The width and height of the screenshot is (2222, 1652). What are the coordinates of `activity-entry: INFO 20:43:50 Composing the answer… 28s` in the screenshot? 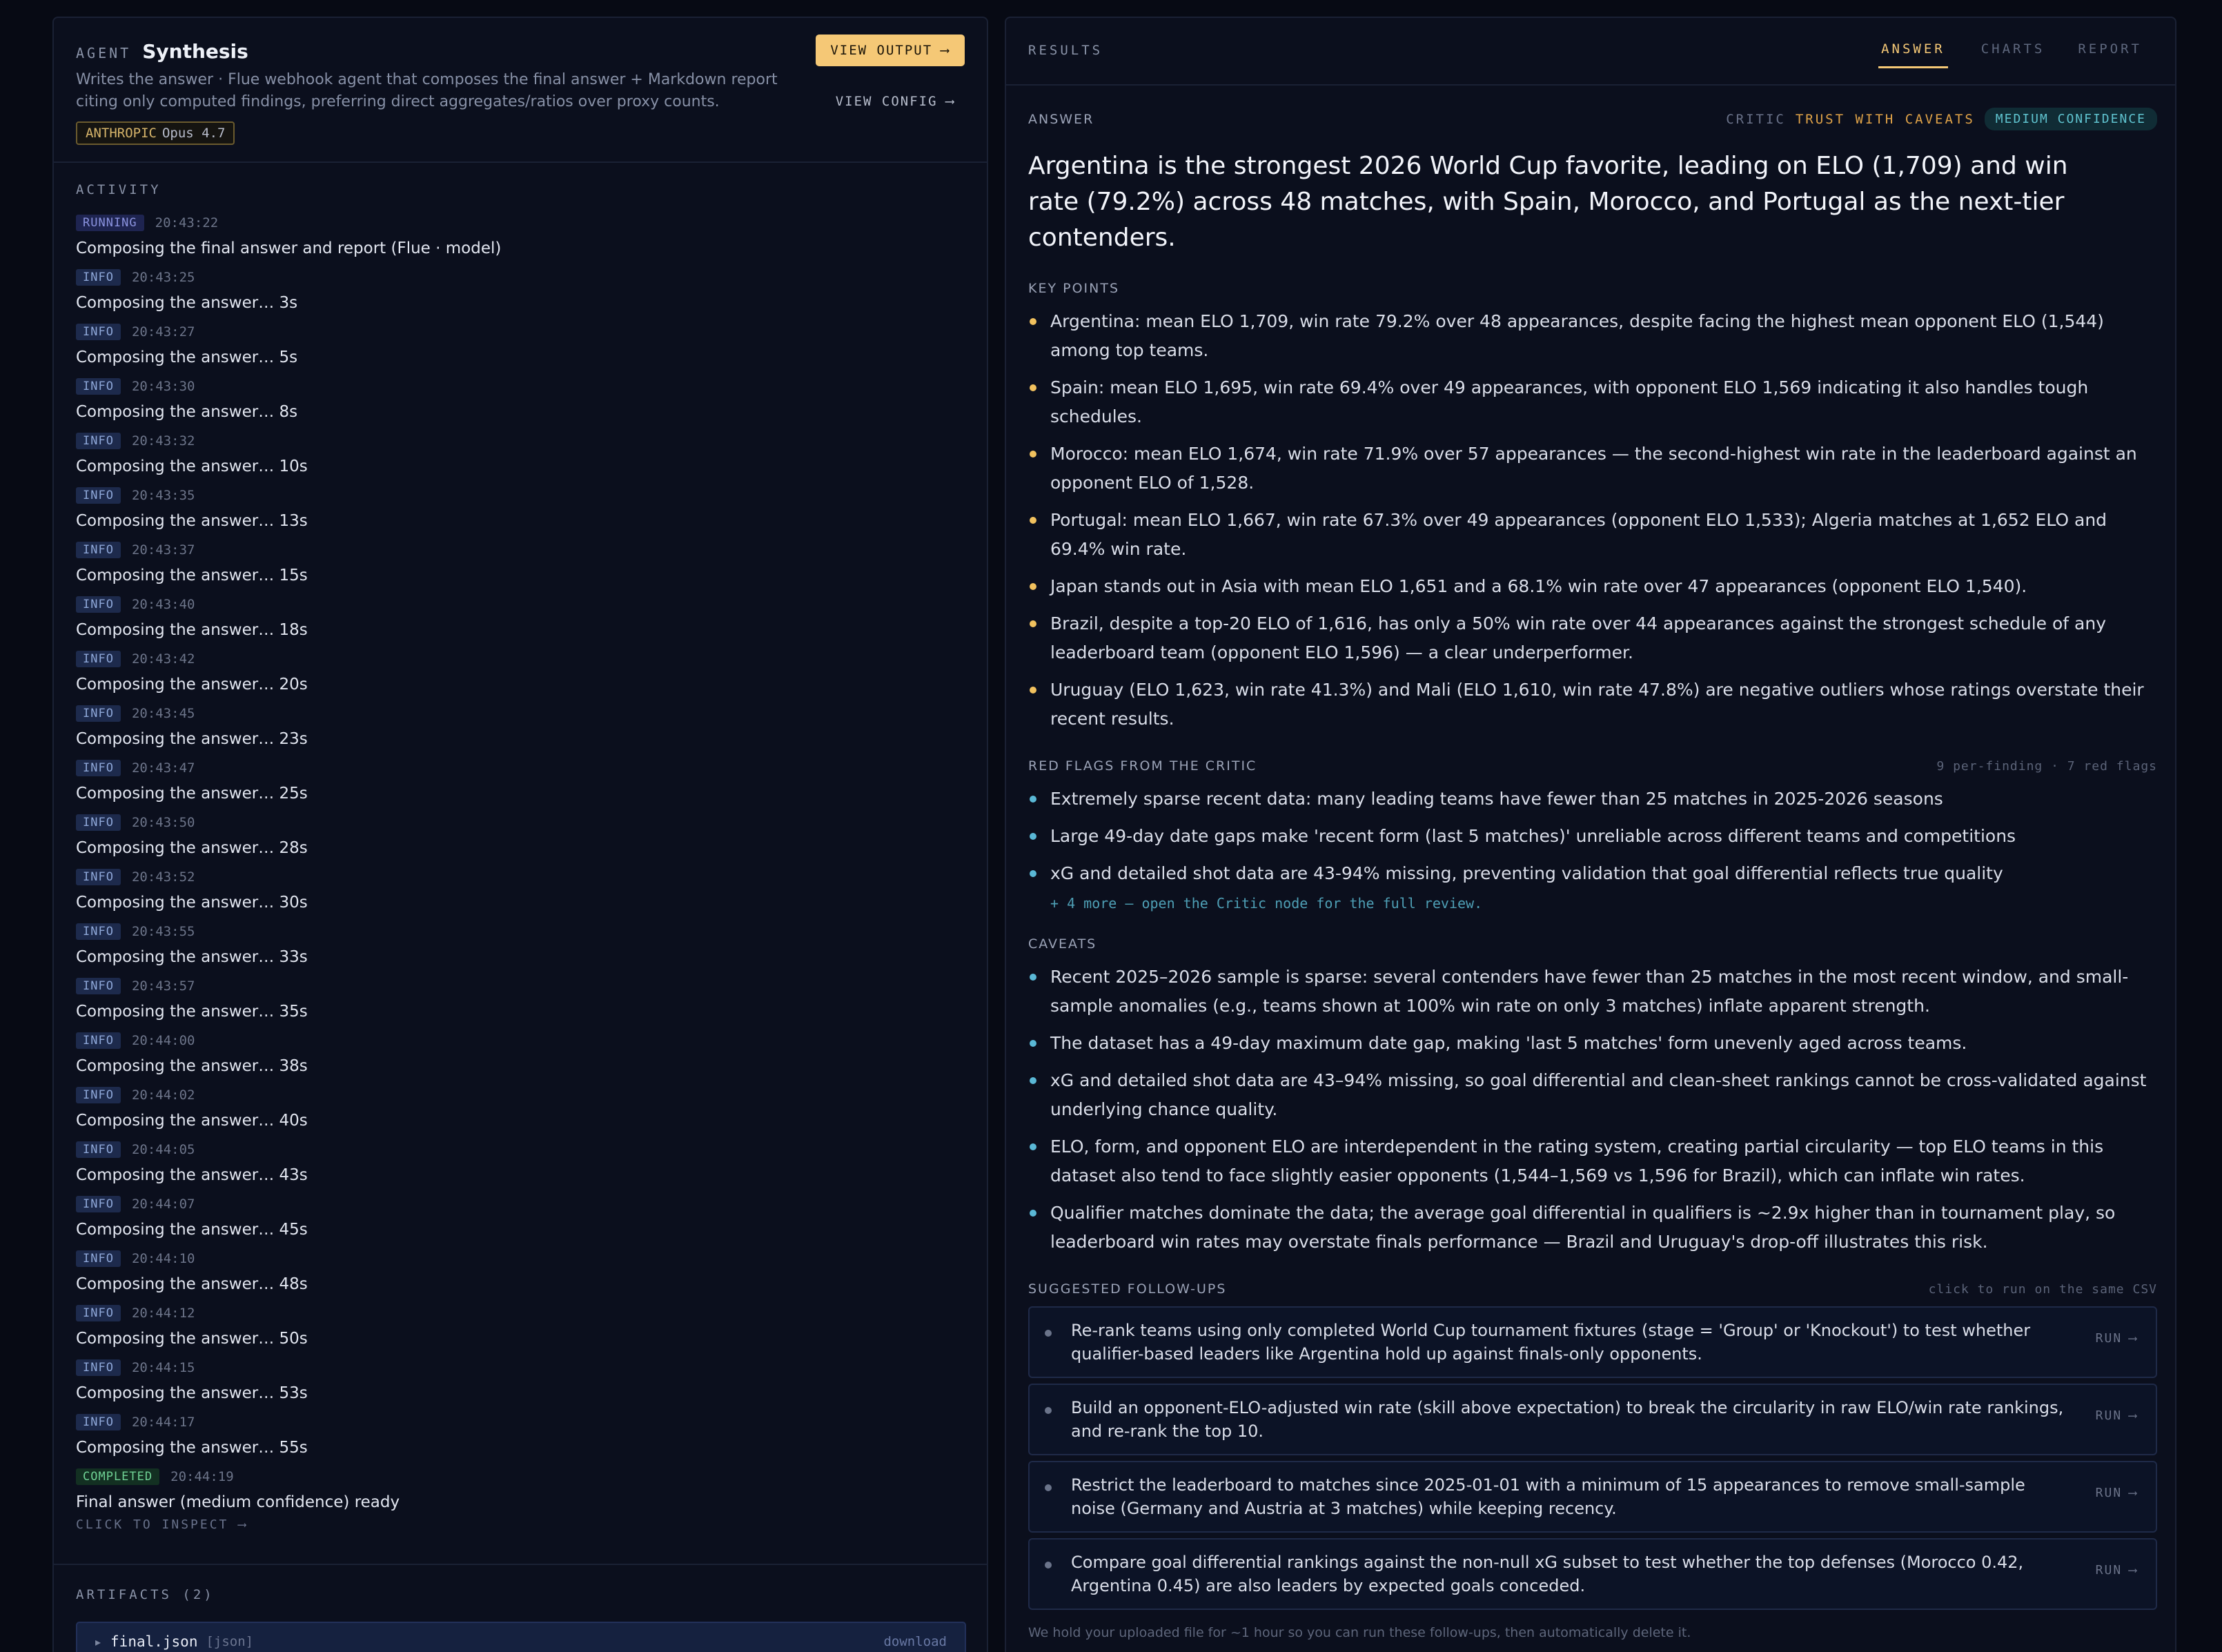 It's located at (521, 838).